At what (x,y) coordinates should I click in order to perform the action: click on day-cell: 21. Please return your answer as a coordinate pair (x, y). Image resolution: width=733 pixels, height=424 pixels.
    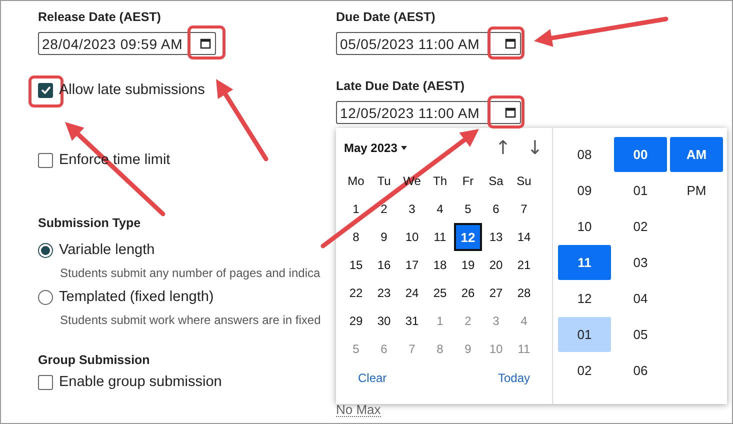
    Looking at the image, I should click on (524, 265).